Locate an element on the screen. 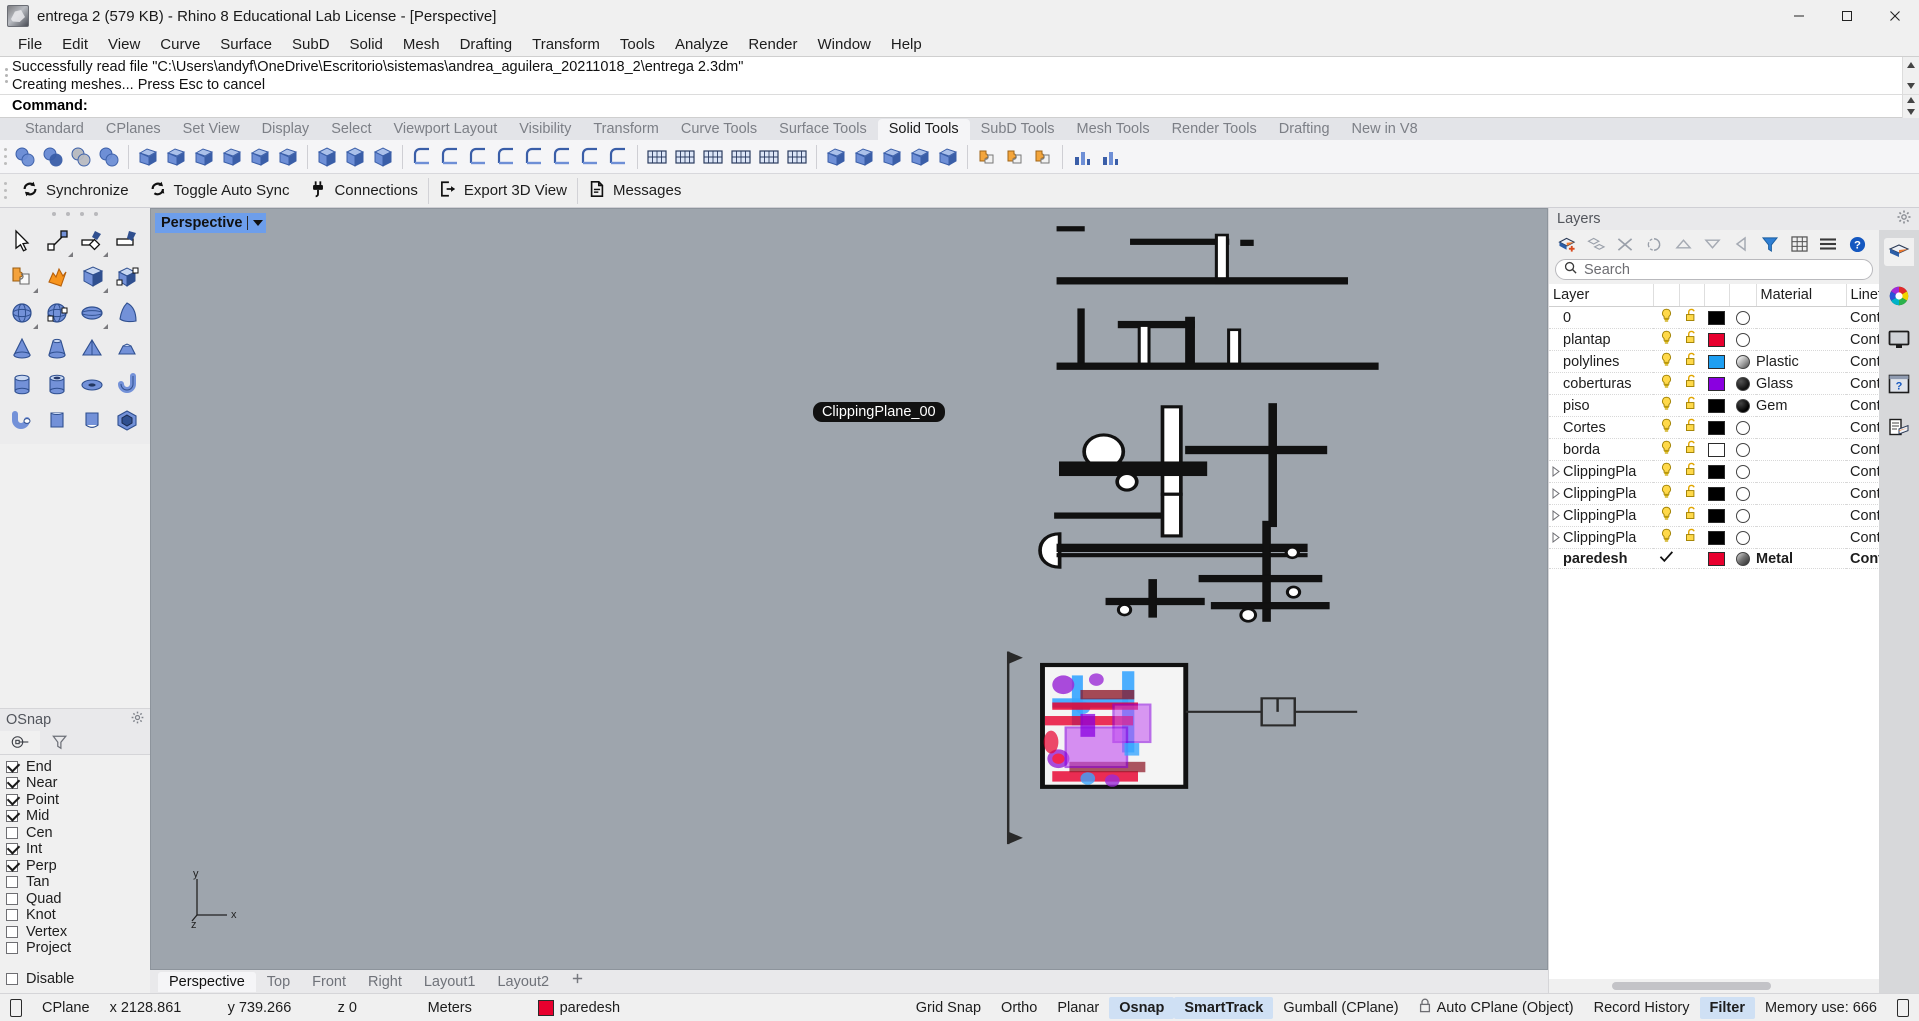 The height and width of the screenshot is (1021, 1919). toolbar-tab-curve-tools: Curve Tools is located at coordinates (719, 129).